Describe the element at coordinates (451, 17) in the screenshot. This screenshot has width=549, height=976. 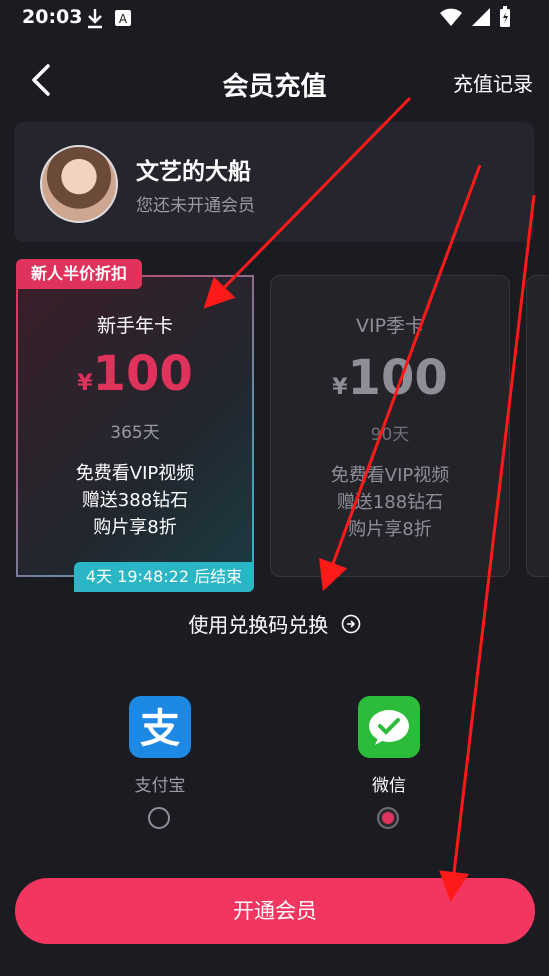
I see `wifi-icon` at that location.